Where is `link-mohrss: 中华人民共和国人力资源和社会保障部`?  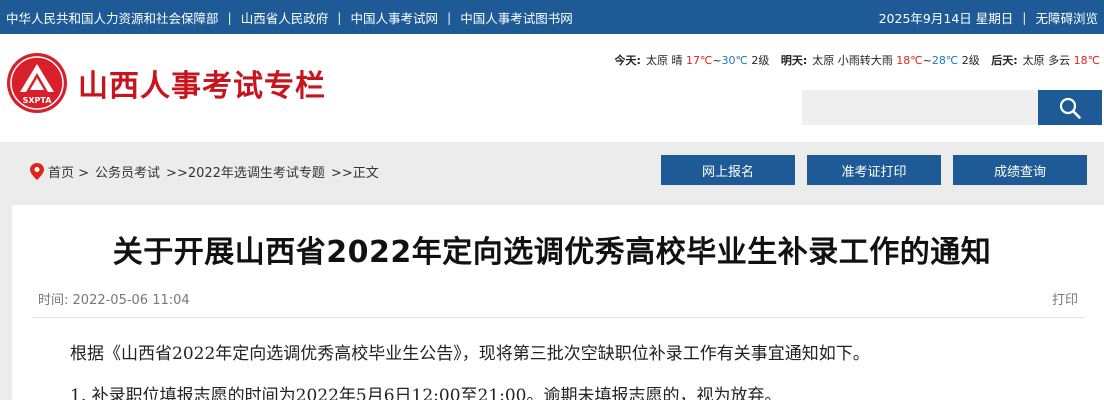 link-mohrss: 中华人民共和国人力资源和社会保障部 is located at coordinates (112, 17).